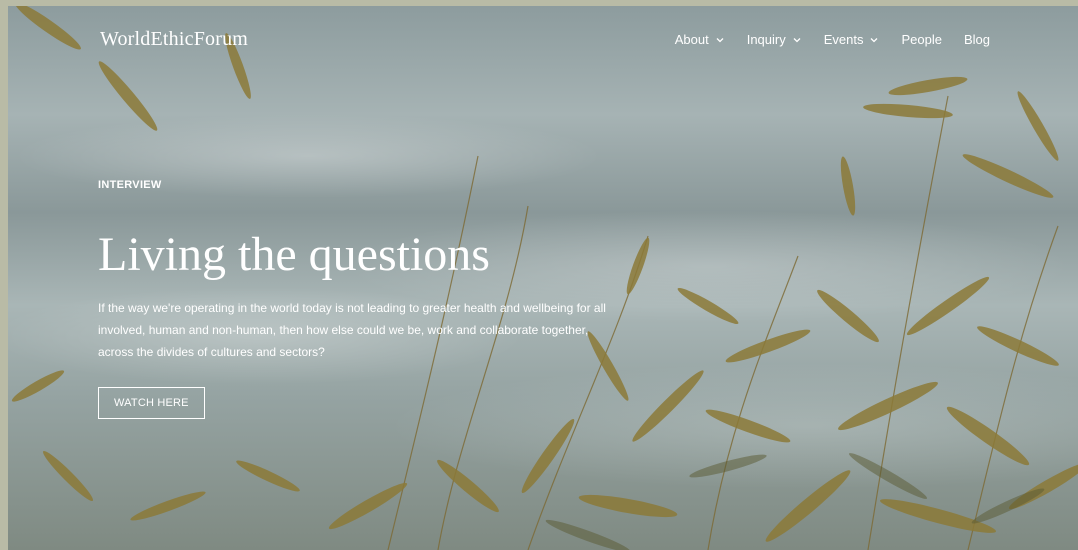  What do you see at coordinates (130, 185) in the screenshot?
I see `hero-eyebrow: INTERVIEW` at bounding box center [130, 185].